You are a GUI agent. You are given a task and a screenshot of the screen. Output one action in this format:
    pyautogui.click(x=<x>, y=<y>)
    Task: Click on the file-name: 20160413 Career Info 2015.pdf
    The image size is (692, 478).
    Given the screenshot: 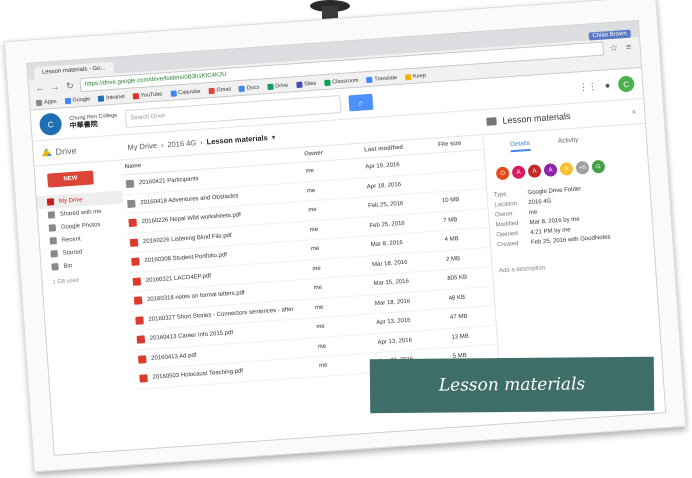 What is the action you would take?
    pyautogui.click(x=191, y=336)
    